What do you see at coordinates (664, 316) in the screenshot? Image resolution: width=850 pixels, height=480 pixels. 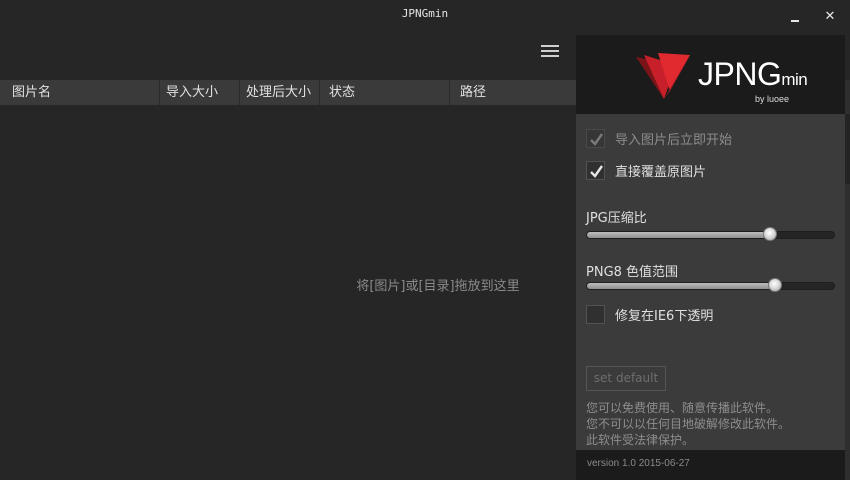 I see `ie6-transparent-label: 修复在IE6下透明` at bounding box center [664, 316].